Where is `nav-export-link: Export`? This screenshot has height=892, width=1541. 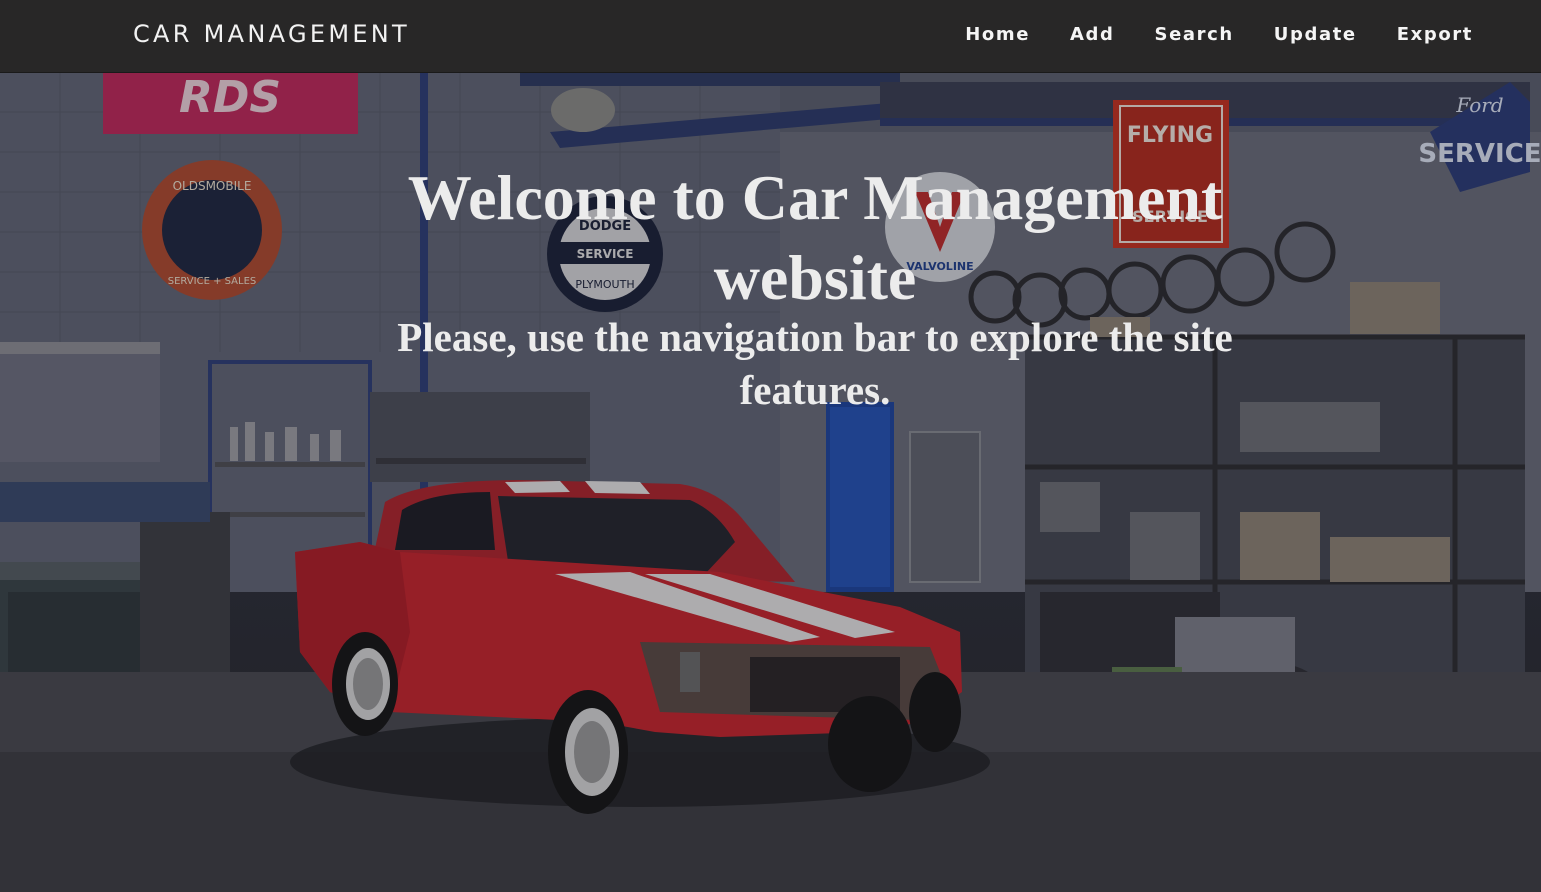
nav-export-link: Export is located at coordinates (1435, 34).